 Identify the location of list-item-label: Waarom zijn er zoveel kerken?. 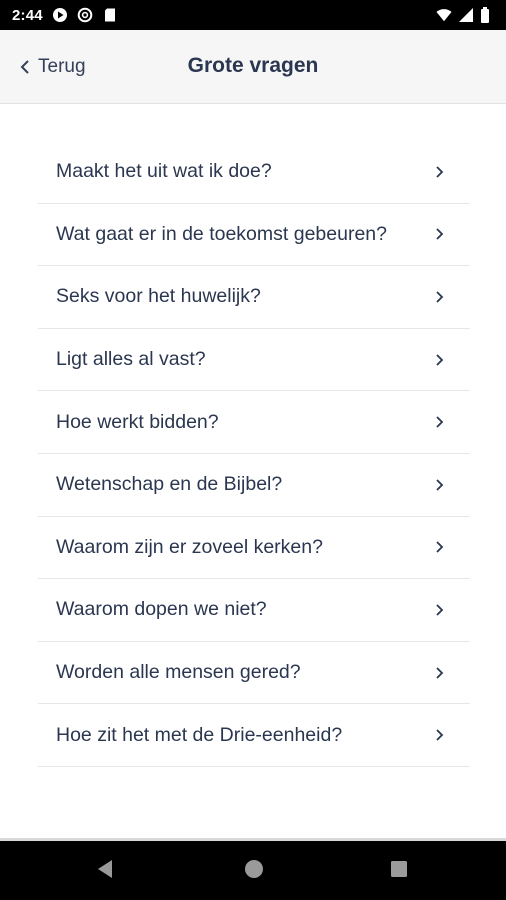
(189, 546).